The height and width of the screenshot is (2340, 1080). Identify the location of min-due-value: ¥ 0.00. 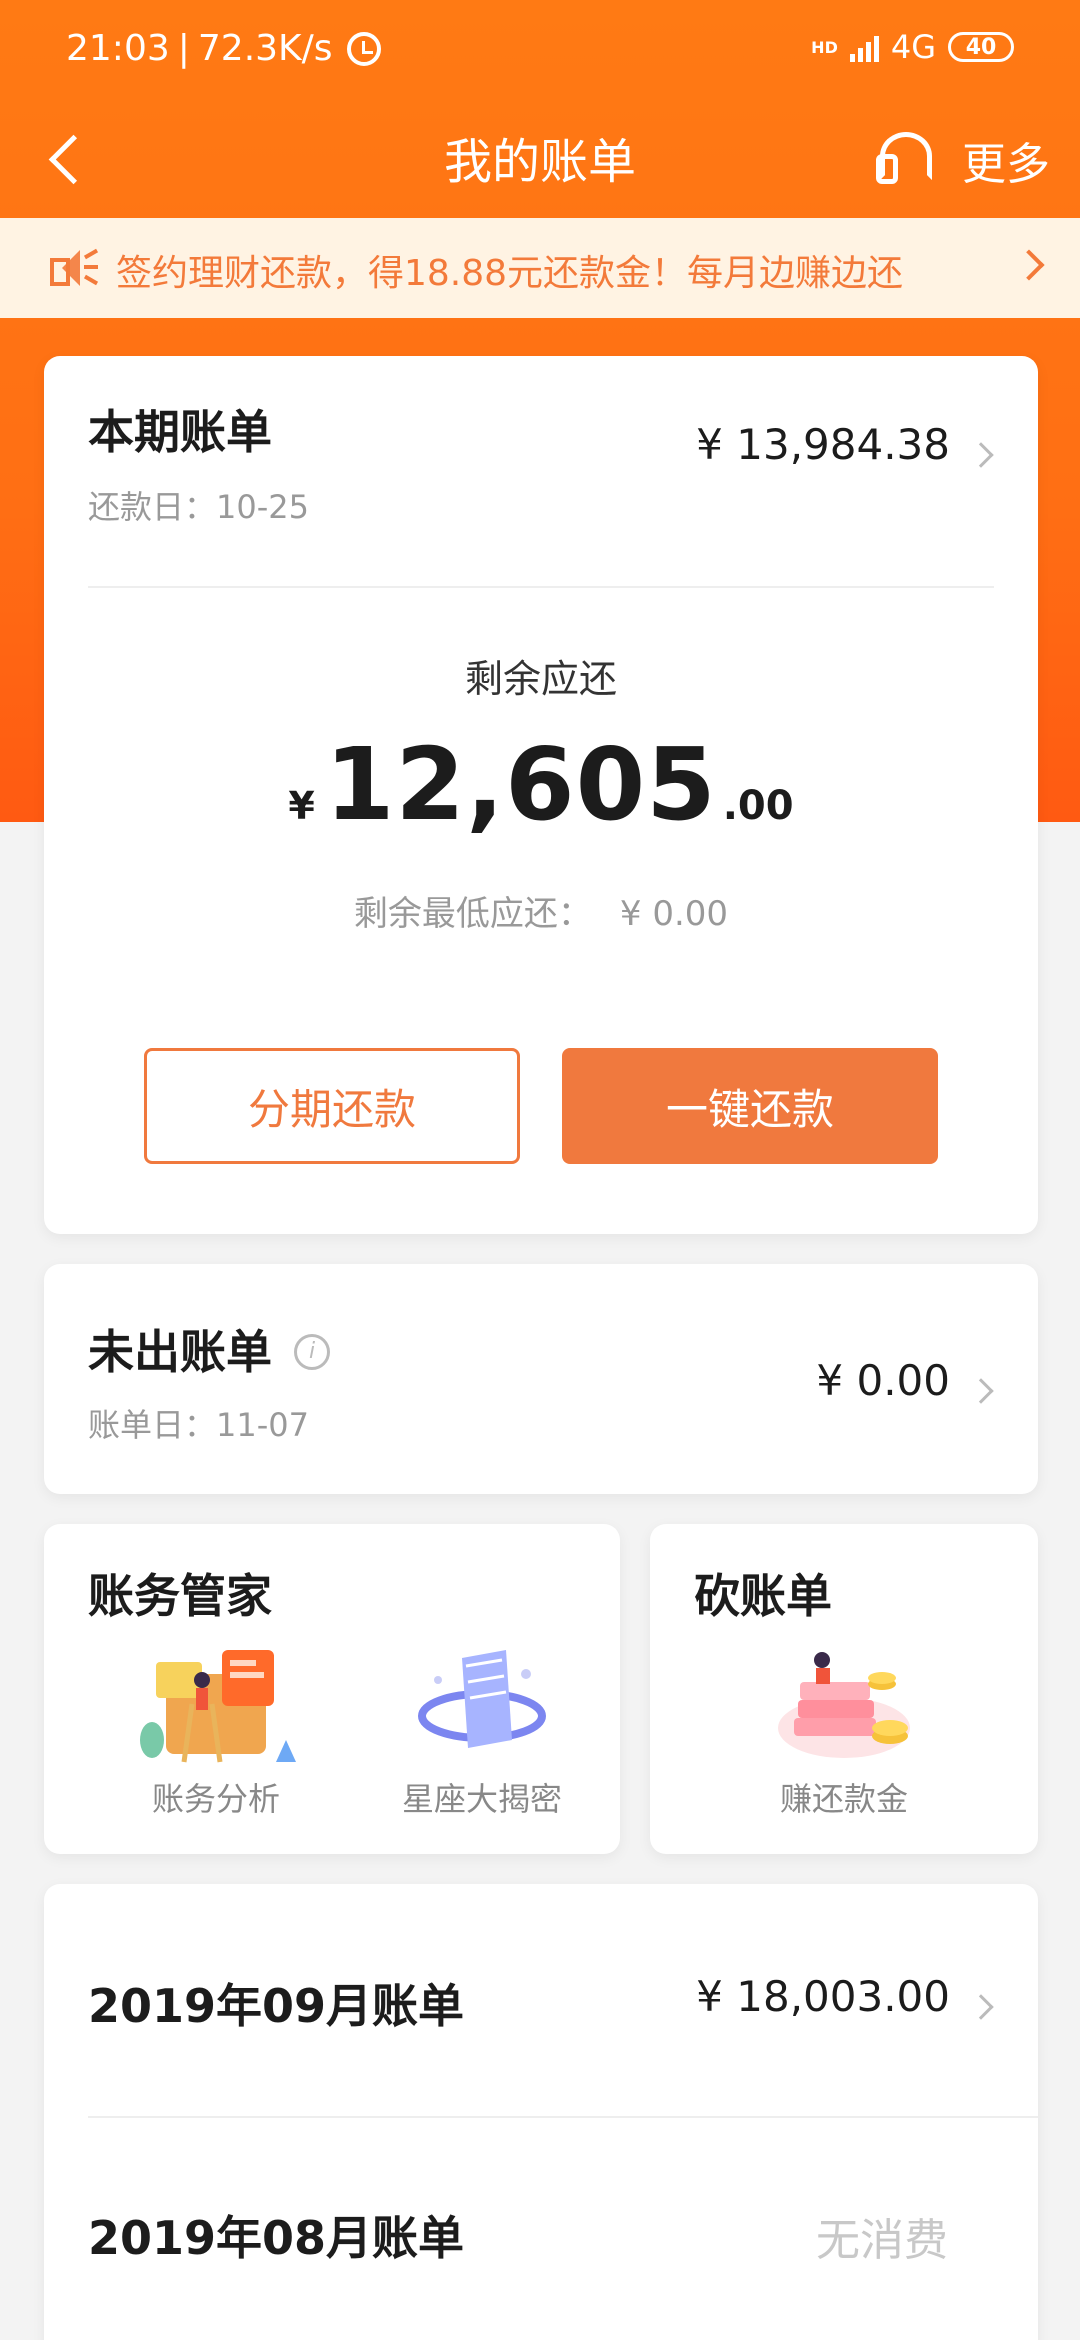
(674, 914).